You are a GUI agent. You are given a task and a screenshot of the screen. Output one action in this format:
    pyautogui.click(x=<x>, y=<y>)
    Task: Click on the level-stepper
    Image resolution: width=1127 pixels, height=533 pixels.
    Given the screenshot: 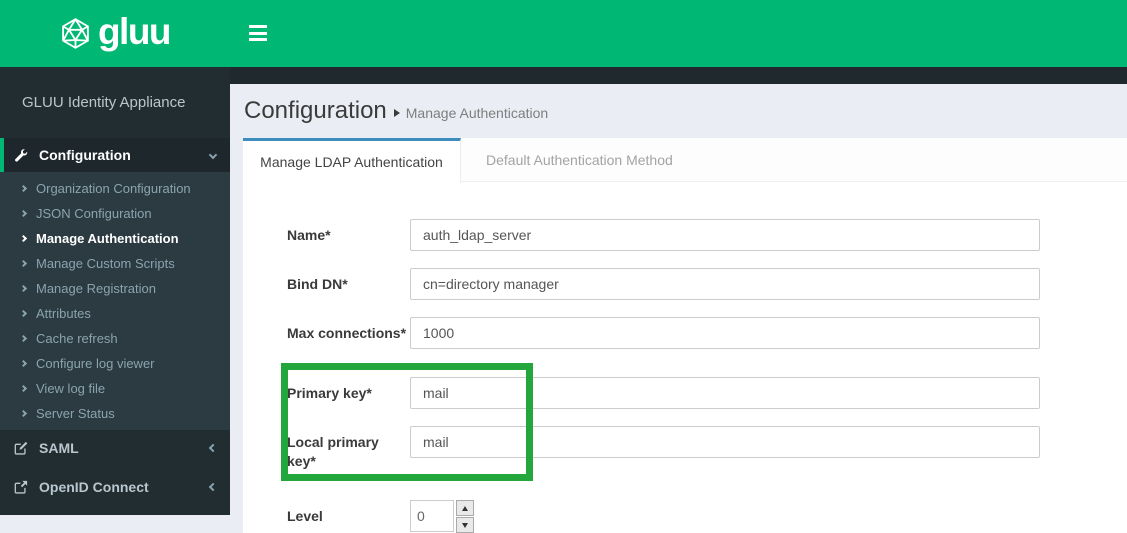 What is the action you would take?
    pyautogui.click(x=442, y=516)
    